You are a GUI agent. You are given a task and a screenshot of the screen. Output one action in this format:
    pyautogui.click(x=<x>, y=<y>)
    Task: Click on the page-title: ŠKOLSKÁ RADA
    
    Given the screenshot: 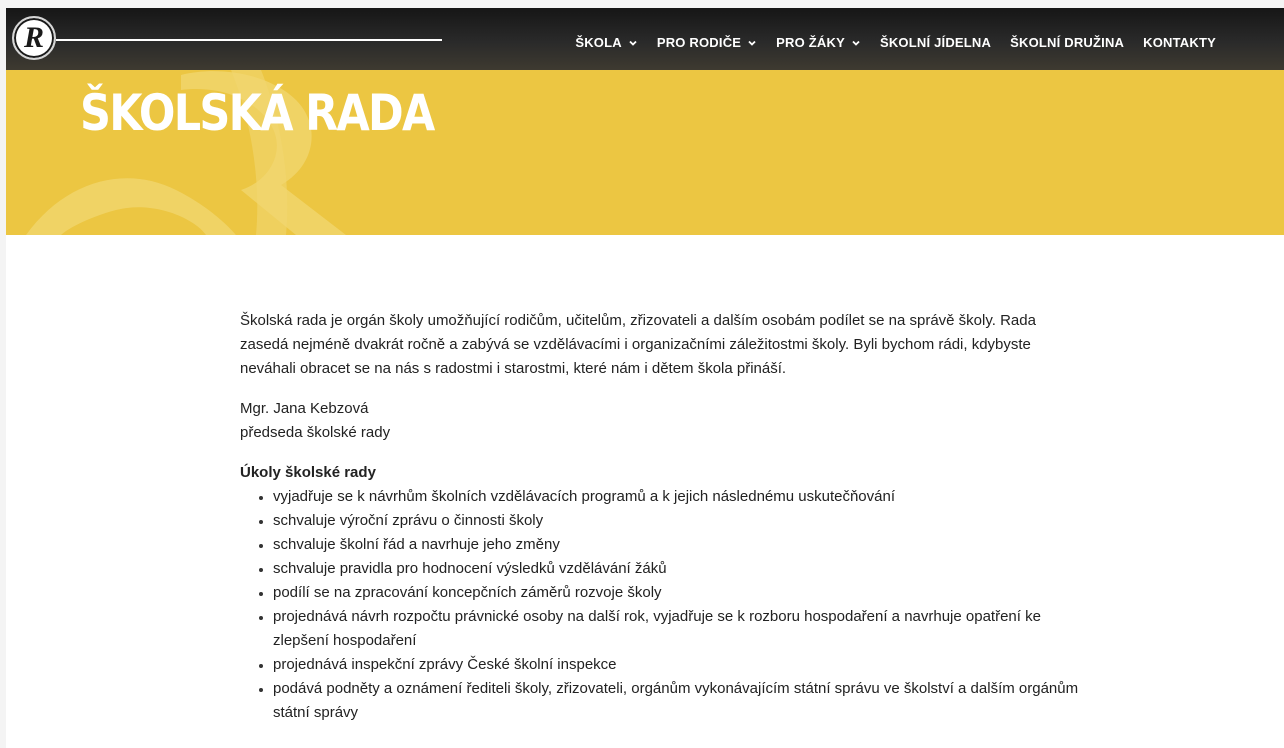 What is the action you would take?
    pyautogui.click(x=257, y=113)
    